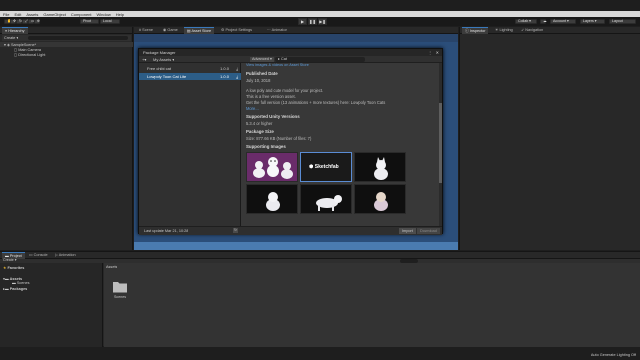 Image resolution: width=640 pixels, height=360 pixels. Describe the element at coordinates (111, 267) in the screenshot. I see `breadcrumb: Assets` at that location.